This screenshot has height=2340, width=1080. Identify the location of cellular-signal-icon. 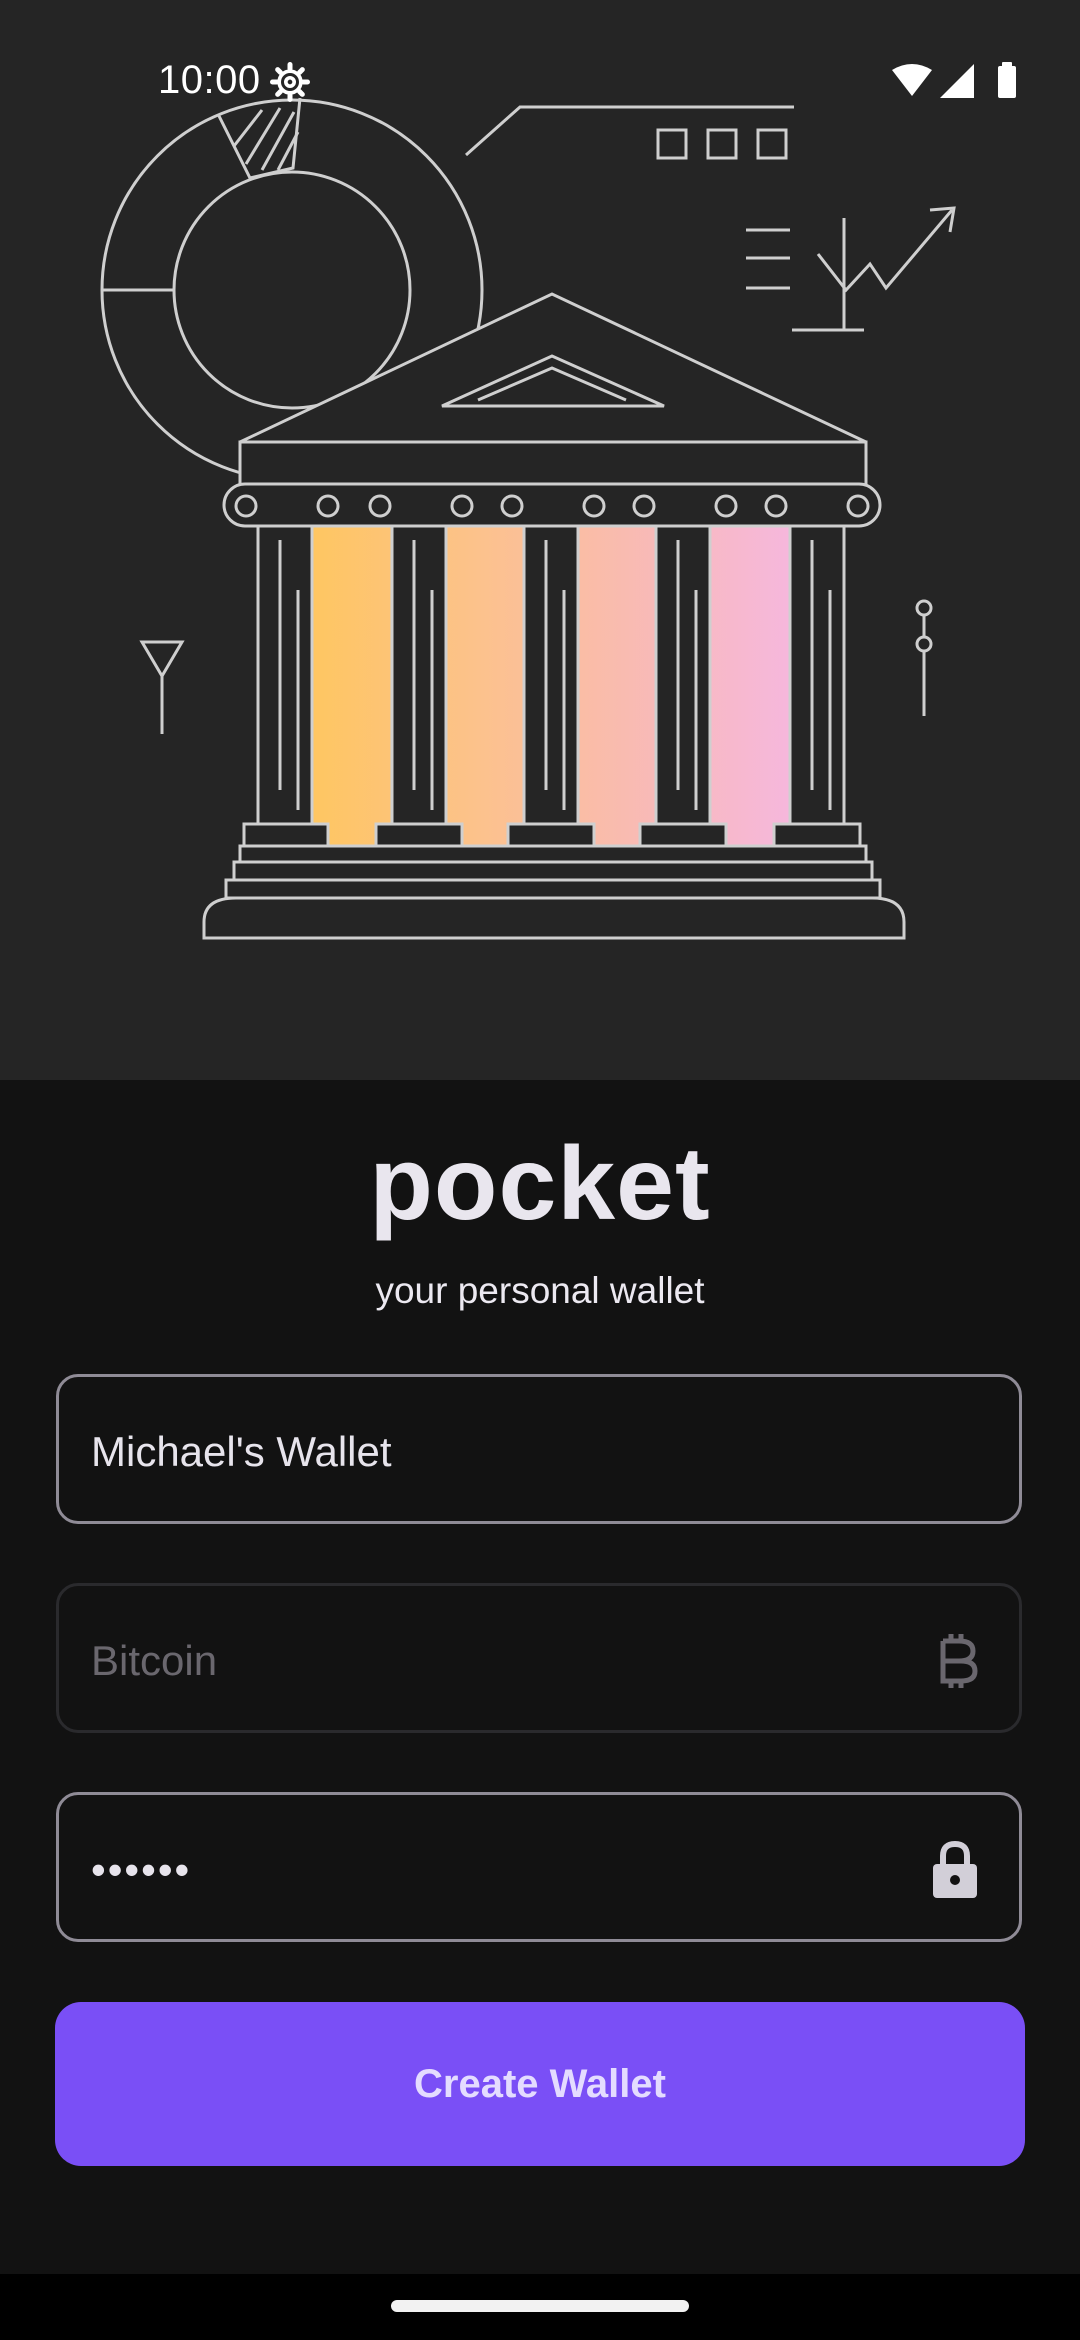
(957, 81).